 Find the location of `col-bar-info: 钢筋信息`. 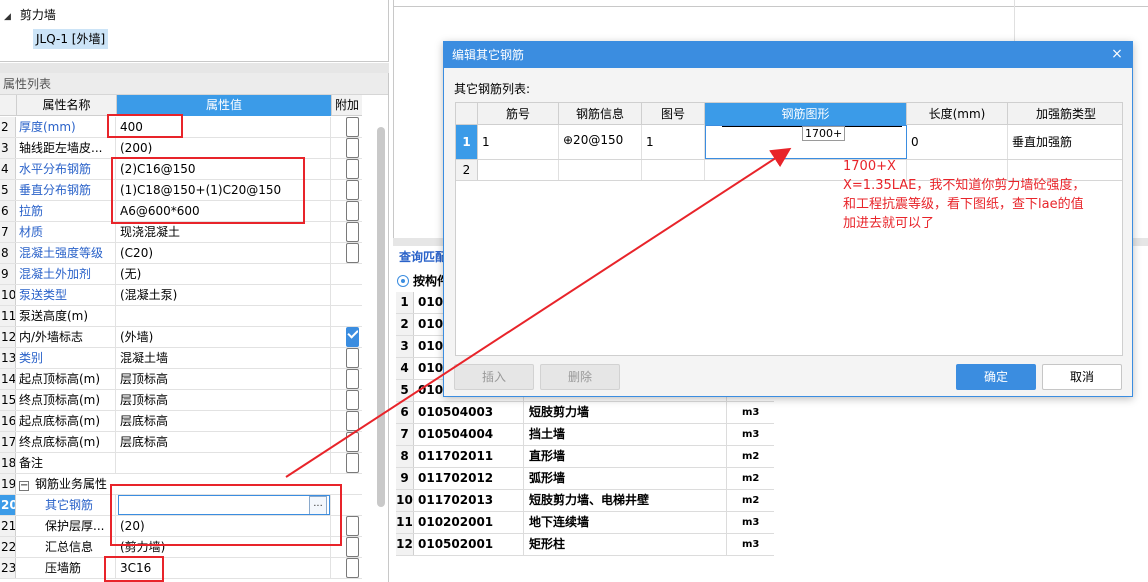

col-bar-info: 钢筋信息 is located at coordinates (600, 114).